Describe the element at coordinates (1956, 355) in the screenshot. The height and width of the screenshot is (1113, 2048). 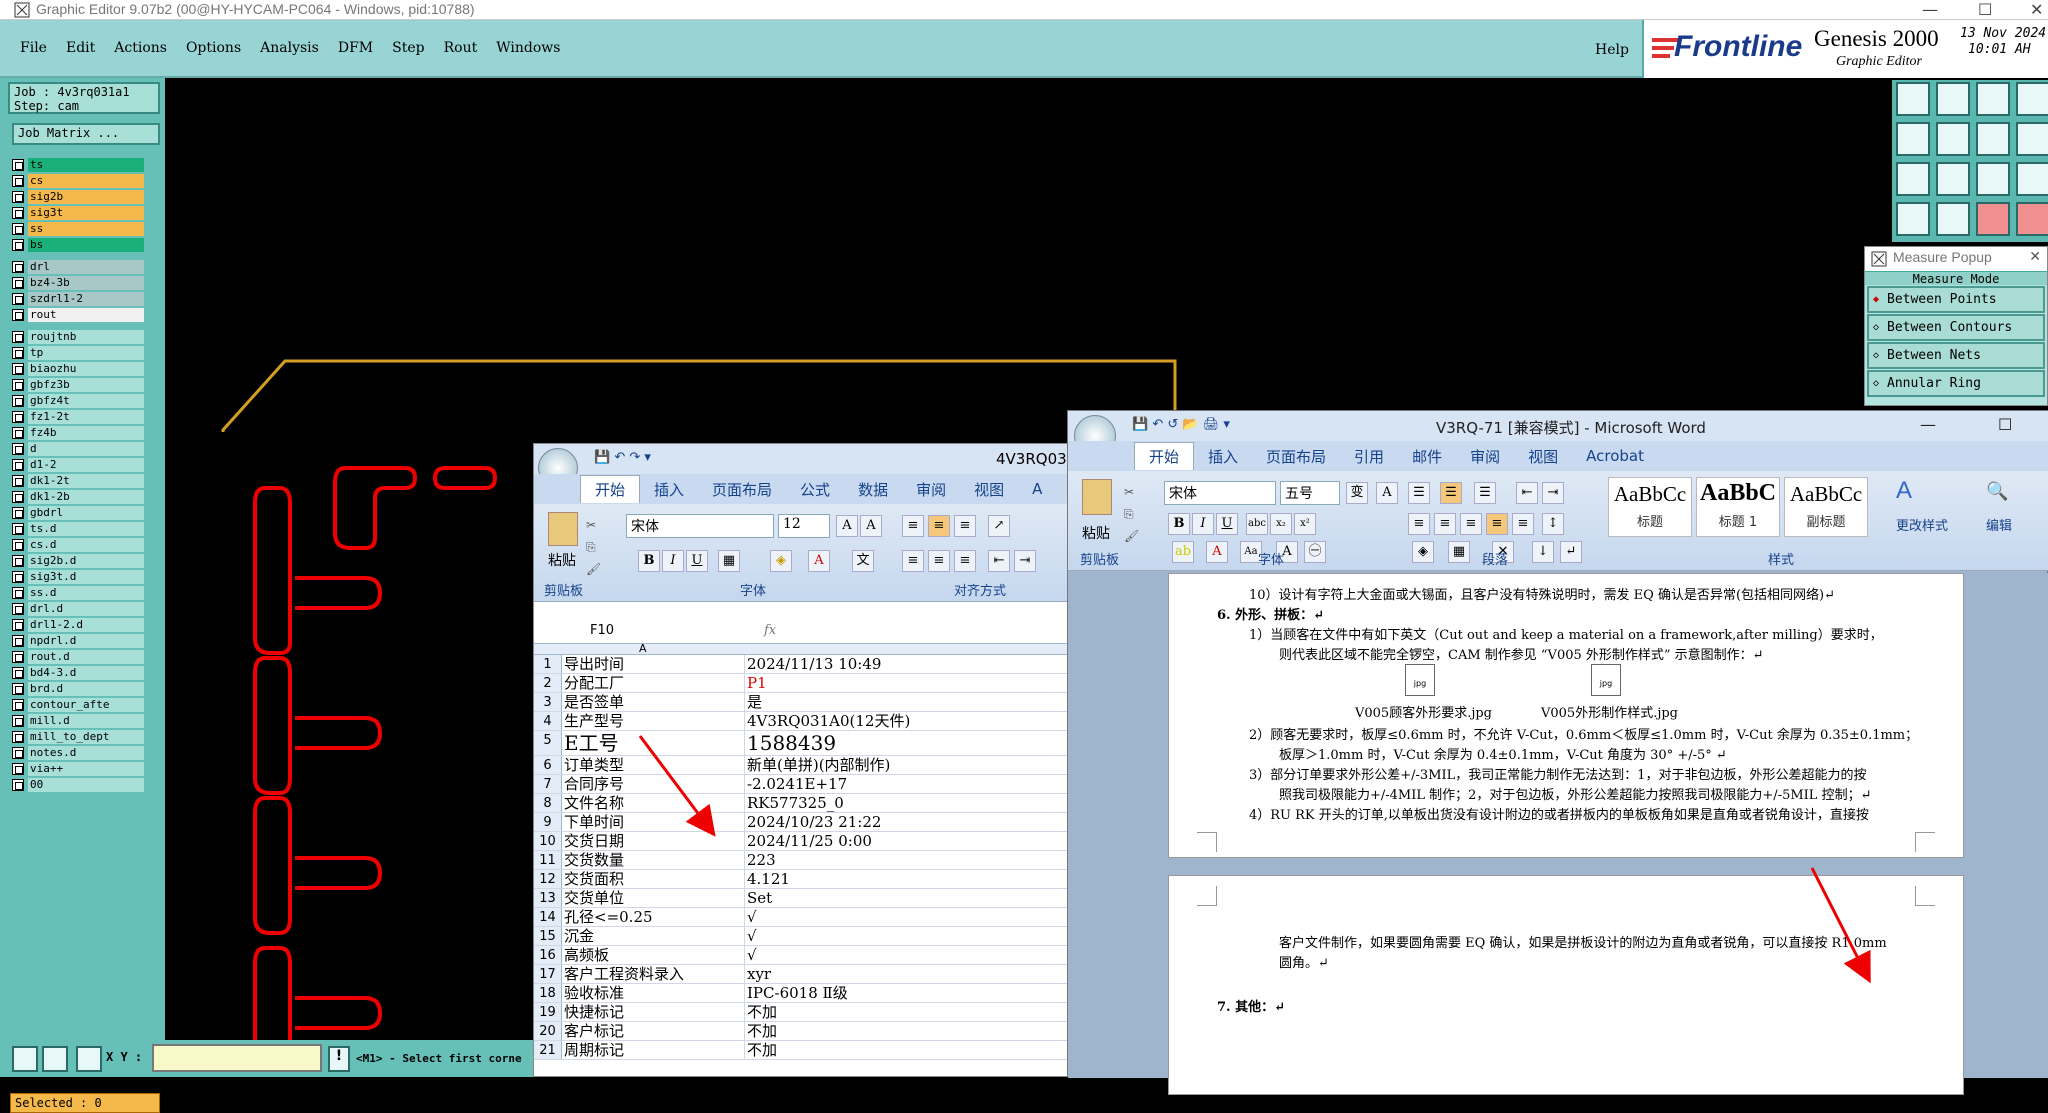
I see `mode-between-nets: ◇ Between Nets` at that location.